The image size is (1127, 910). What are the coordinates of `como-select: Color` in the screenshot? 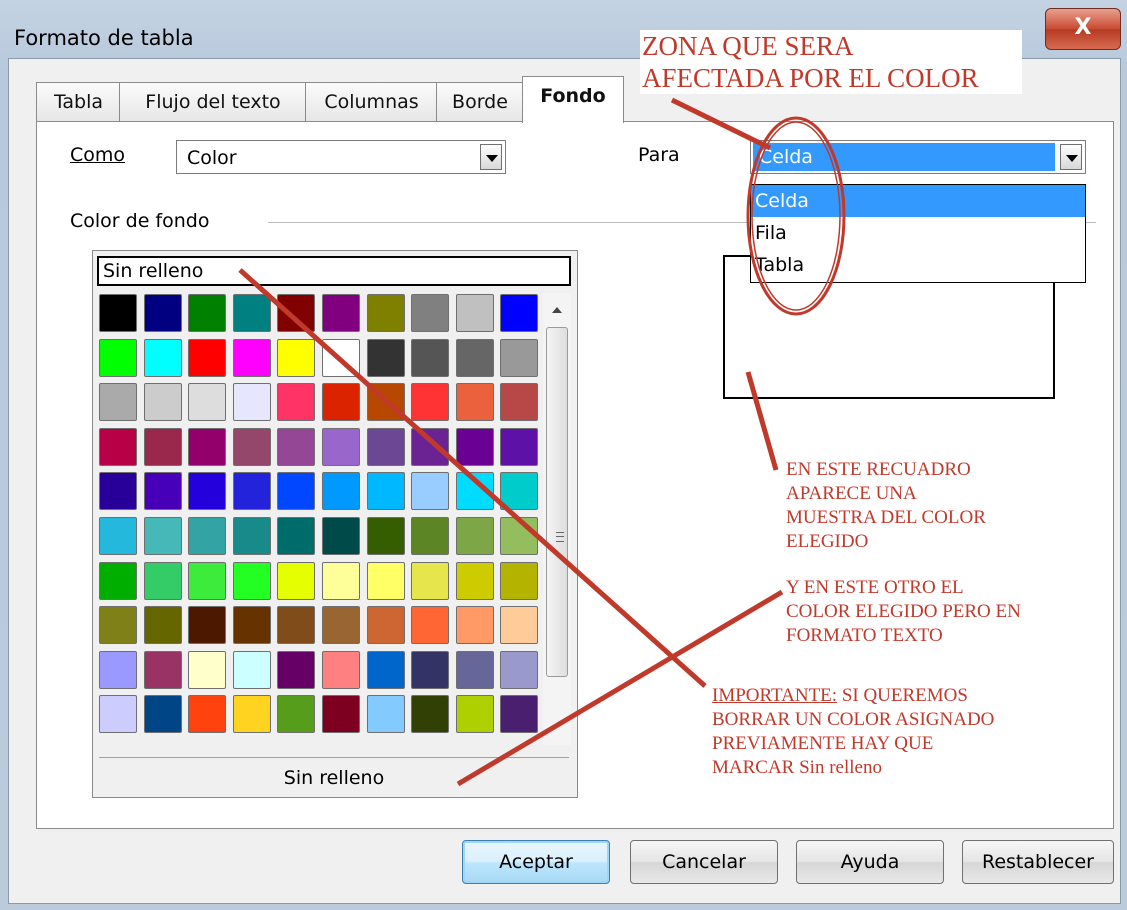 It's located at (341, 157).